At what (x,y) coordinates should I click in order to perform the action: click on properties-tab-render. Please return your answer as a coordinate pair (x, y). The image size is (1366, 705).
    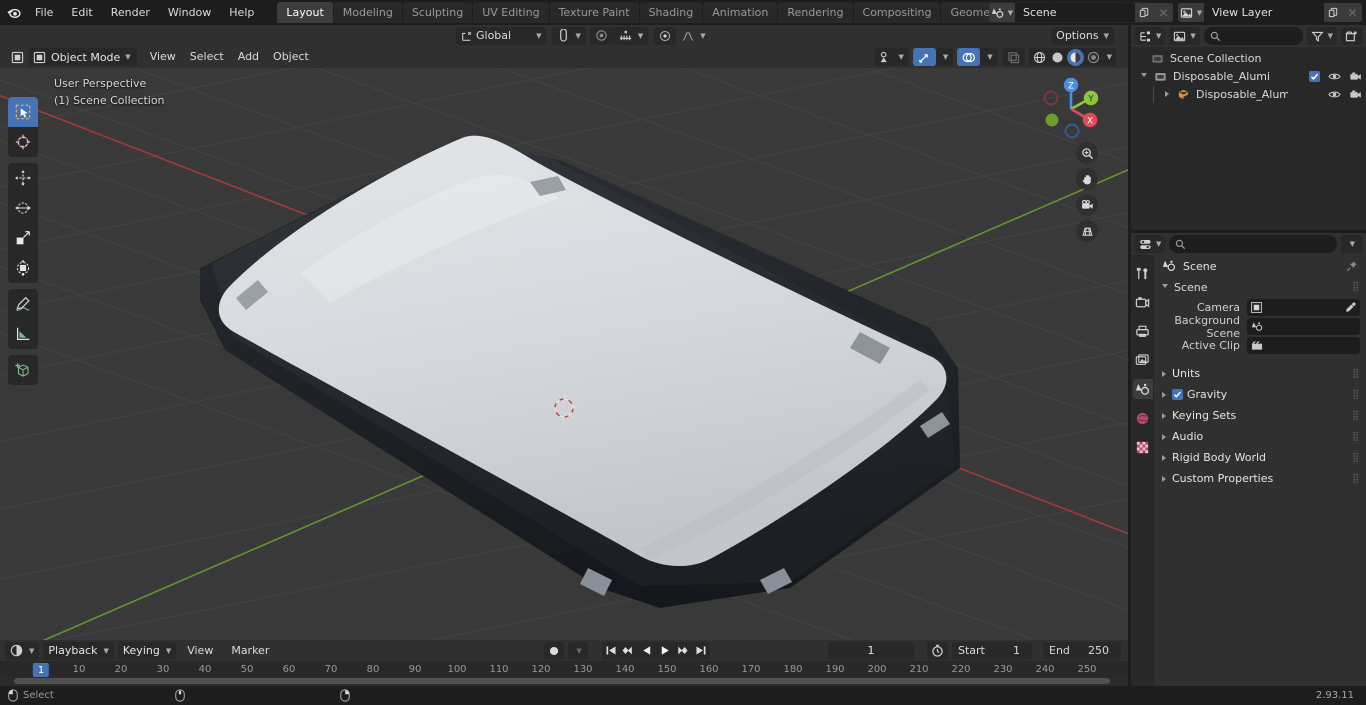
    Looking at the image, I should click on (1143, 302).